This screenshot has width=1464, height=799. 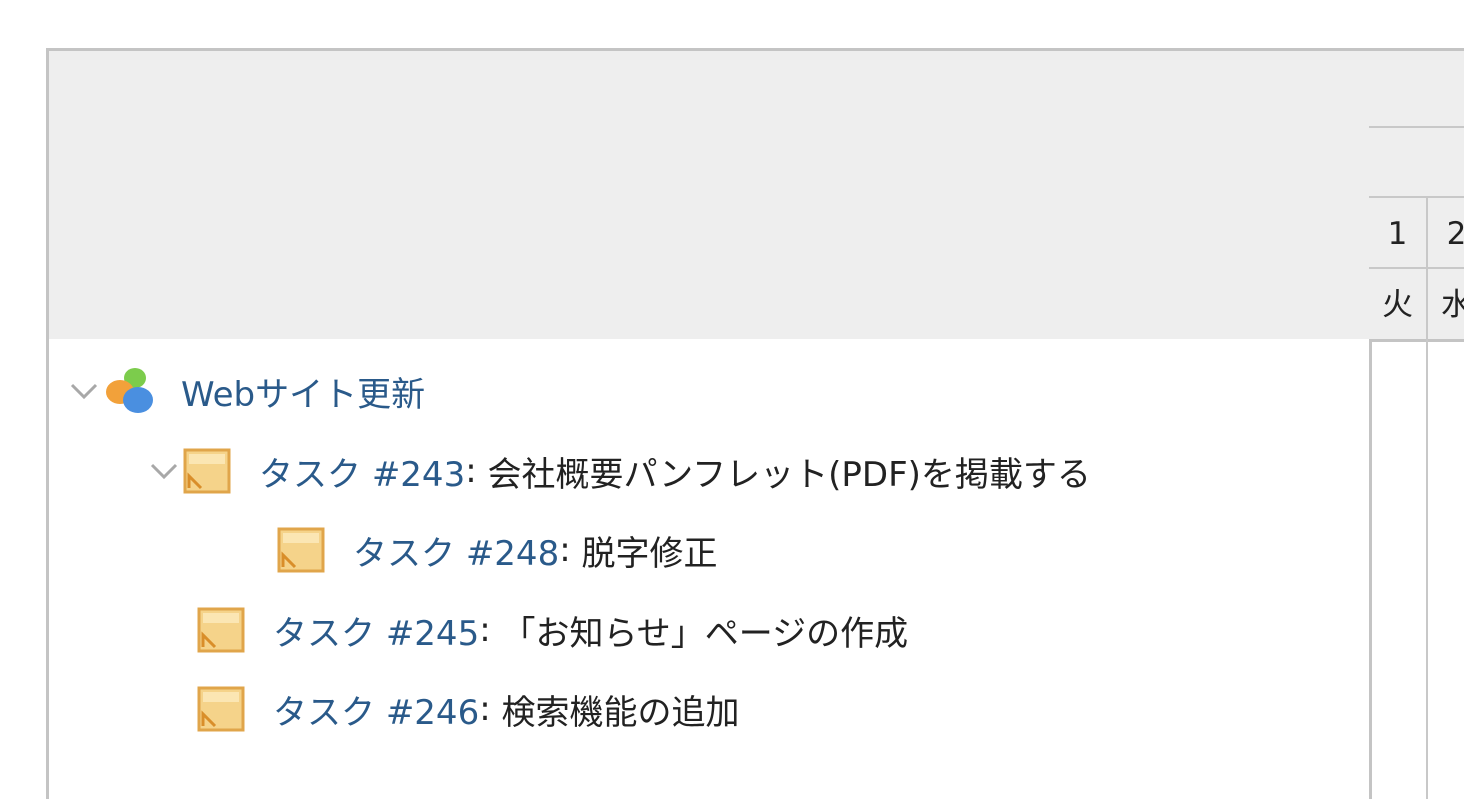 I want to click on issue-subject: 検索機能の追加, so click(x=620, y=712).